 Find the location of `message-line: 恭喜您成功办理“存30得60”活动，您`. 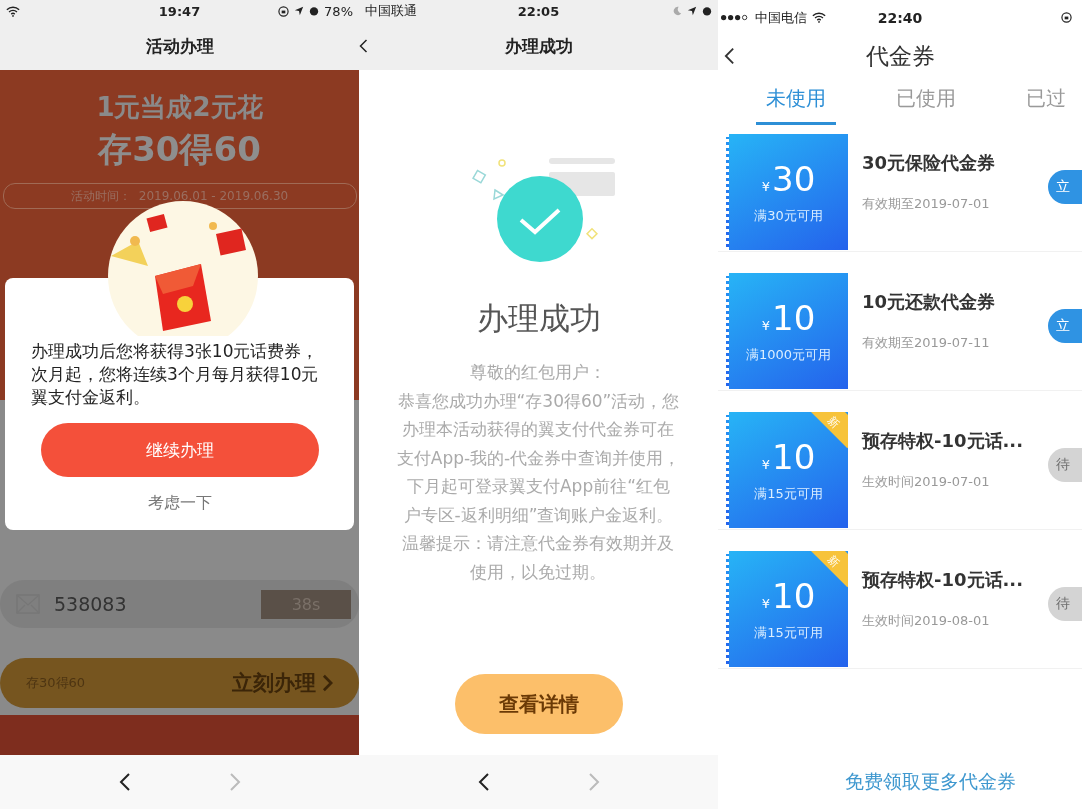

message-line: 恭喜您成功办理“存30得60”活动，您 is located at coordinates (538, 401).